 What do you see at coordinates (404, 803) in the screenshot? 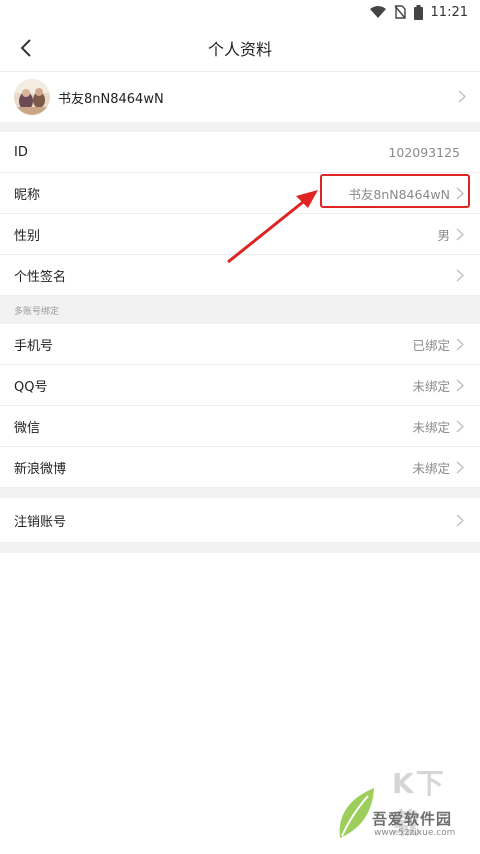
I see `watermark: K下载 吾爱软件园 www.52zixue.com` at bounding box center [404, 803].